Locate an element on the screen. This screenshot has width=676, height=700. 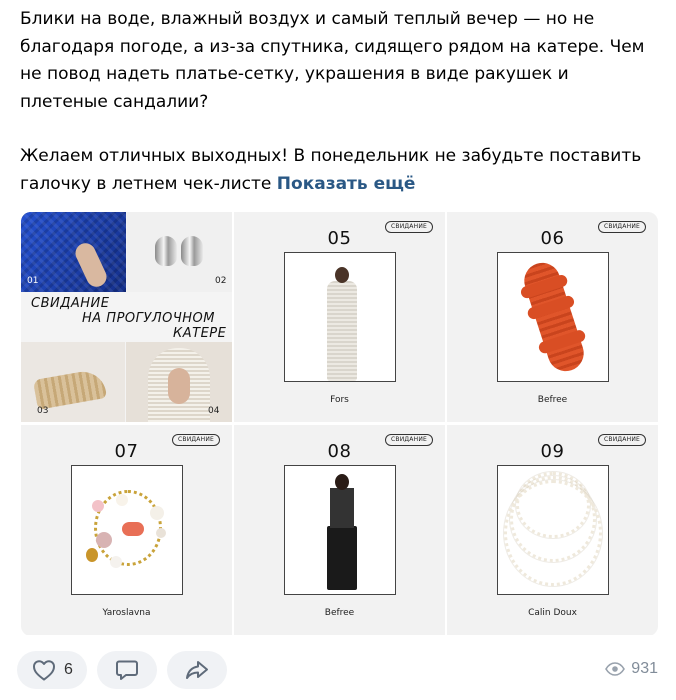
product-card: СВИДАНИЕ 09 Calin Doux is located at coordinates (552, 530).